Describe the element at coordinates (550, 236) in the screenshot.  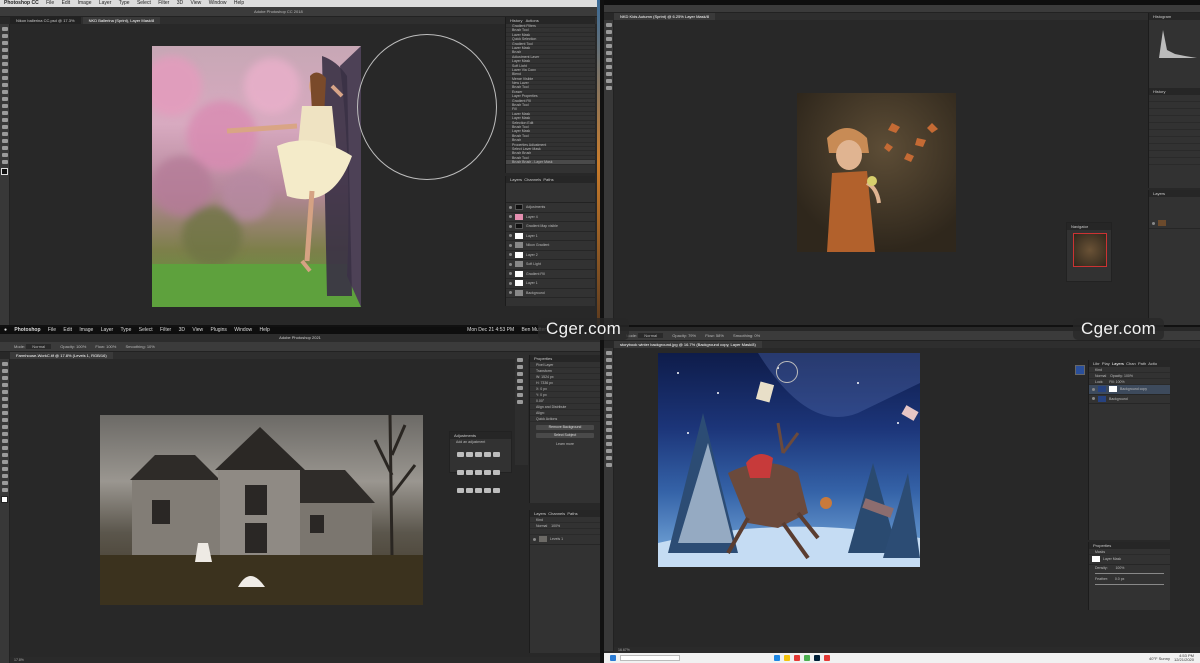
I see `layer-row: Layer 1` at that location.